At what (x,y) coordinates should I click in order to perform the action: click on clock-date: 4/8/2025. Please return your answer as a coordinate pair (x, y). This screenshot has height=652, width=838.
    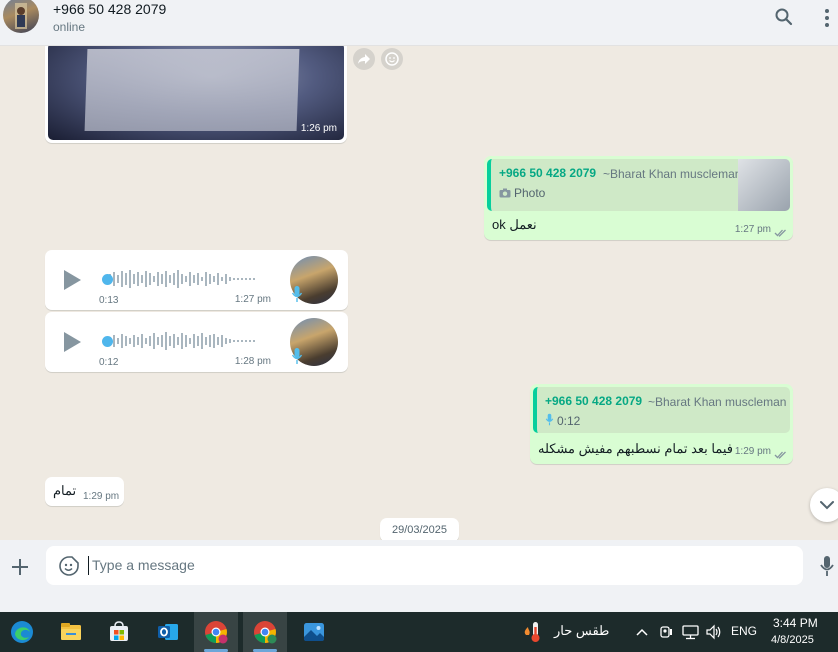
    Looking at the image, I should click on (792, 640).